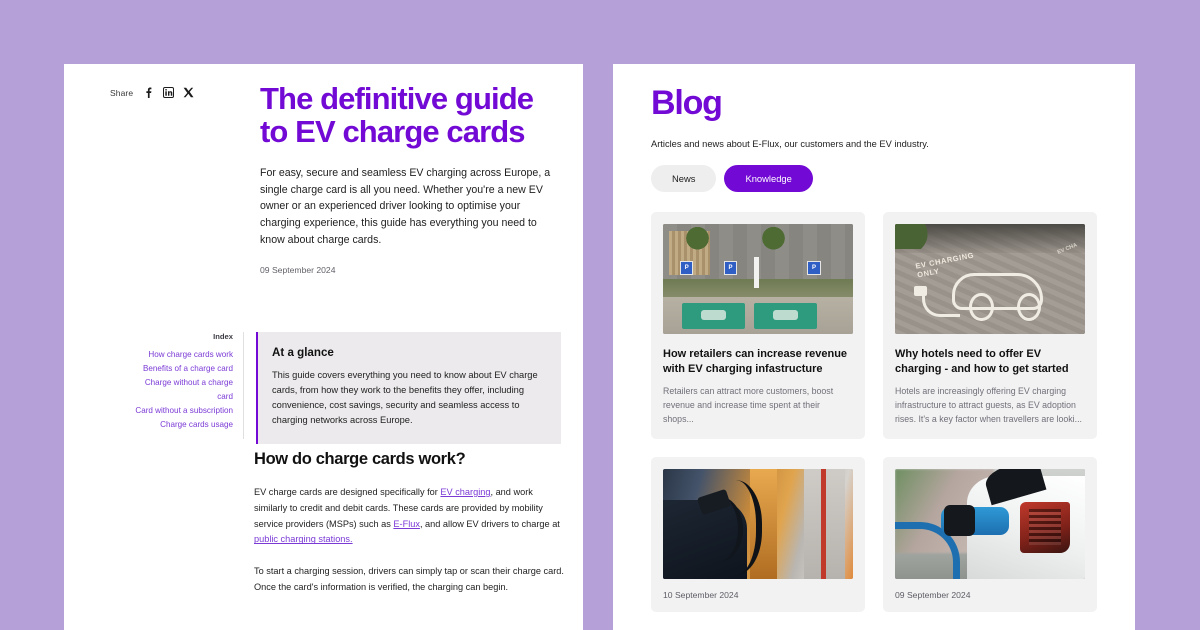 This screenshot has width=1200, height=630. I want to click on card-date: 09 September 2024, so click(933, 595).